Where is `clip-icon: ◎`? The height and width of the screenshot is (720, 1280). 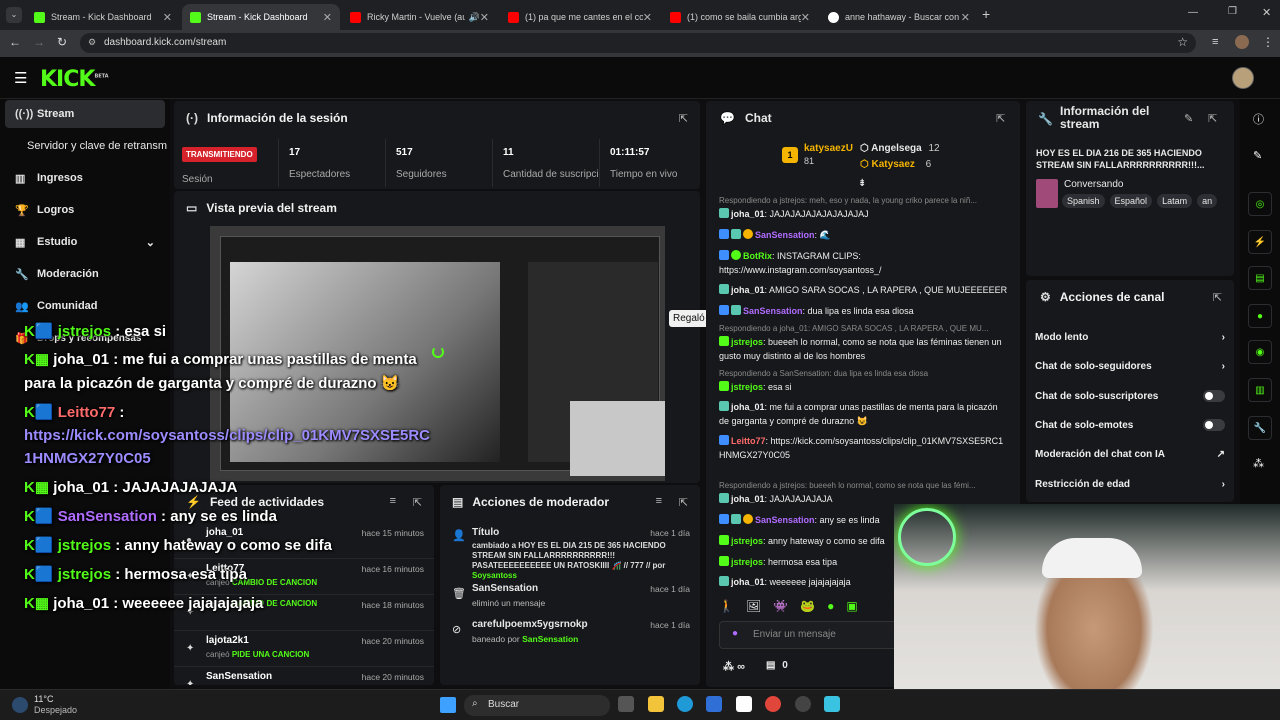 clip-icon: ◎ is located at coordinates (1260, 204).